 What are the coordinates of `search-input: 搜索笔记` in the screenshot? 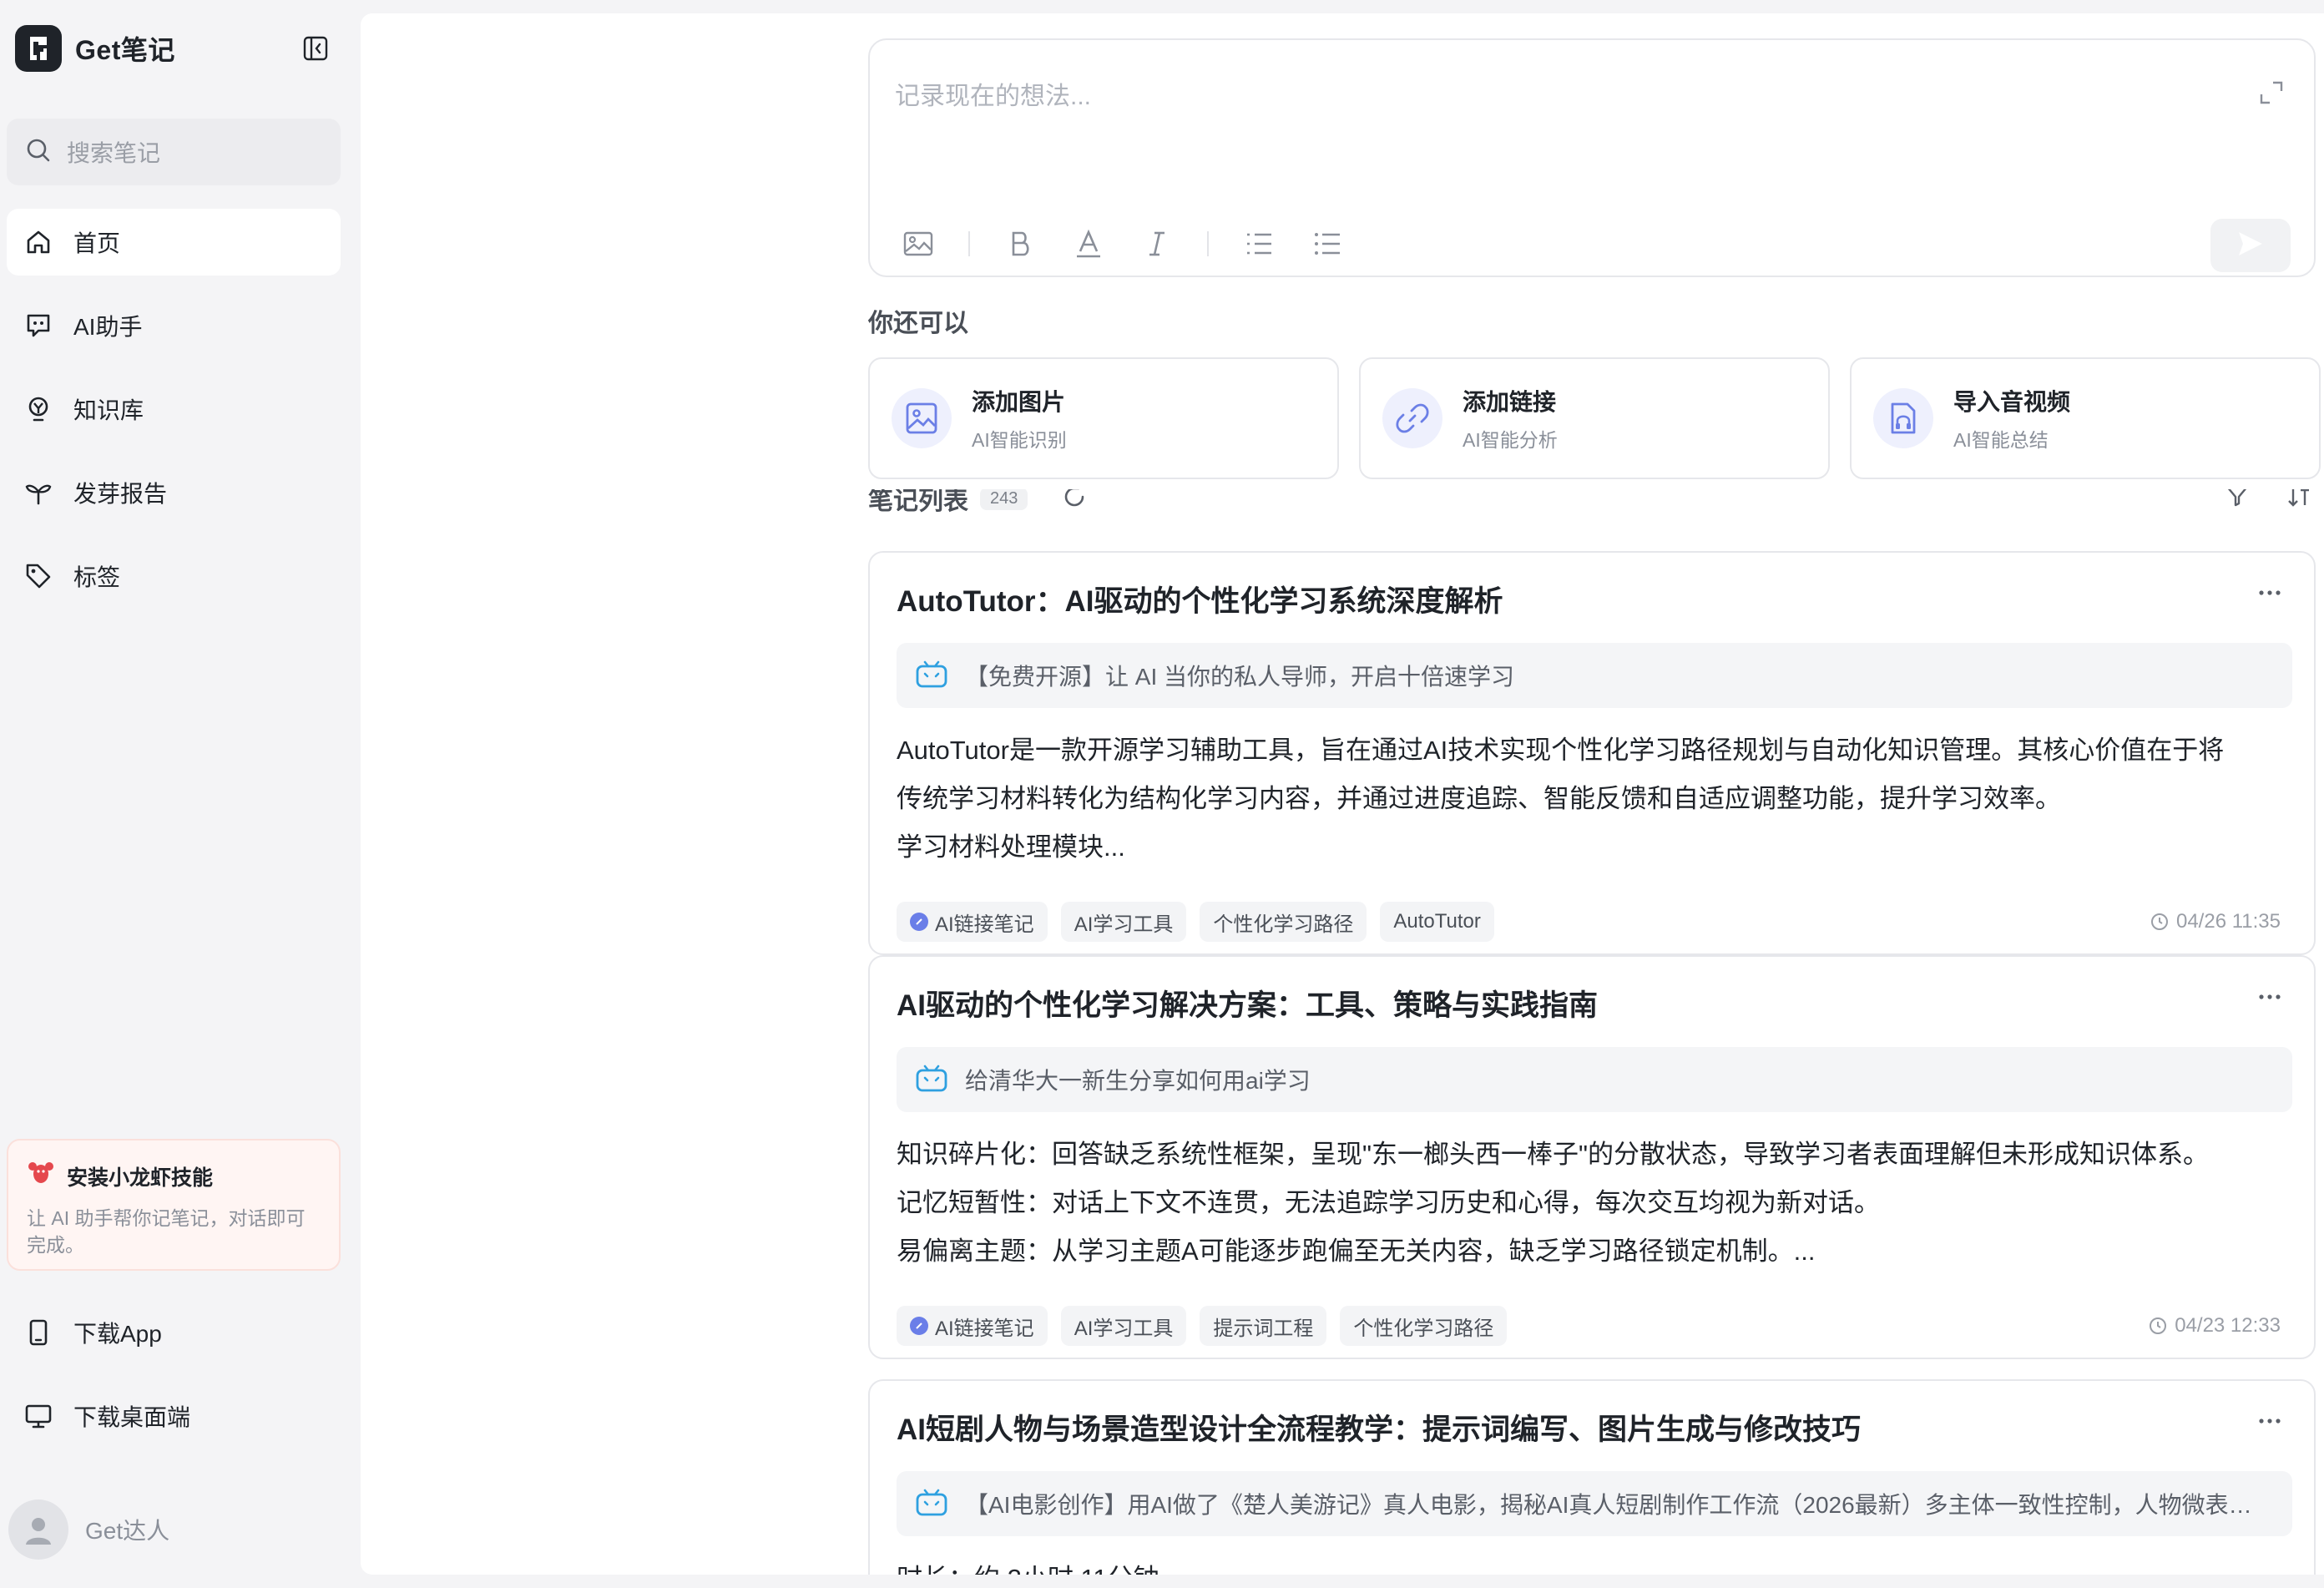 It's located at (174, 152).